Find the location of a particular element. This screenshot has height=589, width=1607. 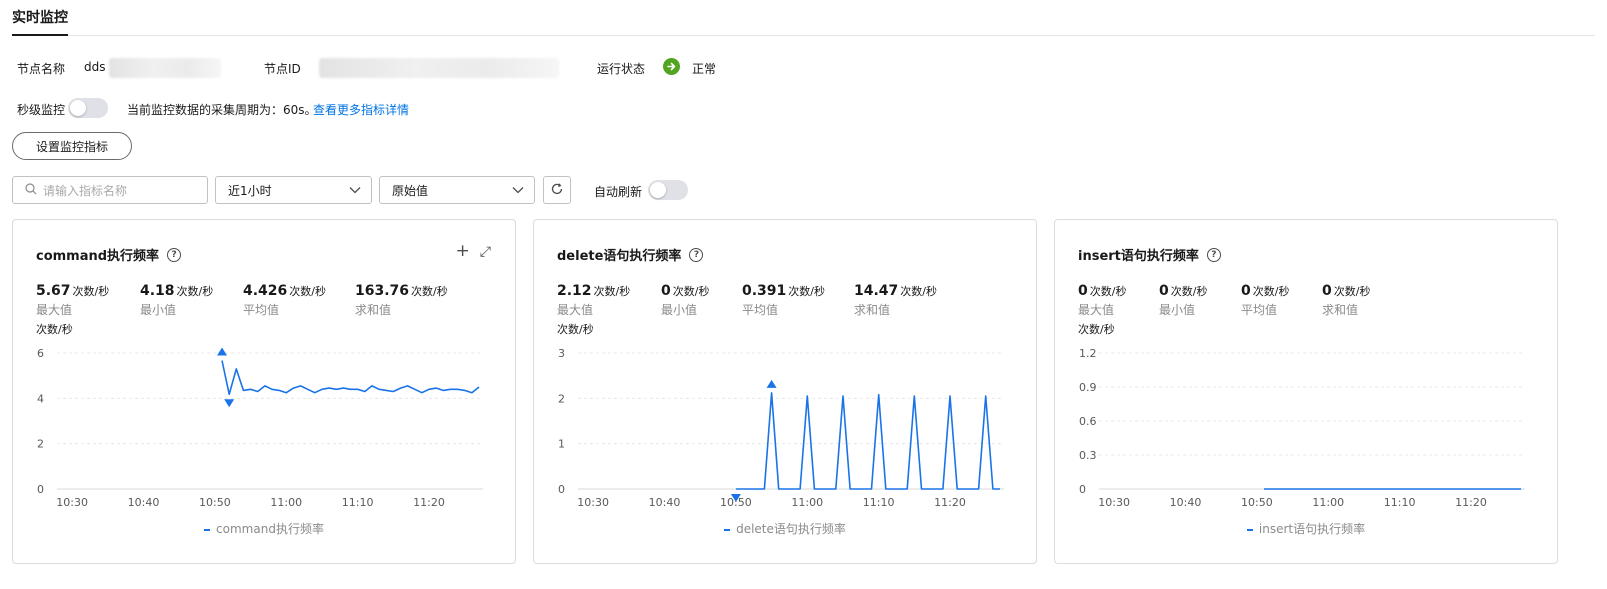

card-title: delete语句执行频率 ? is located at coordinates (630, 254).